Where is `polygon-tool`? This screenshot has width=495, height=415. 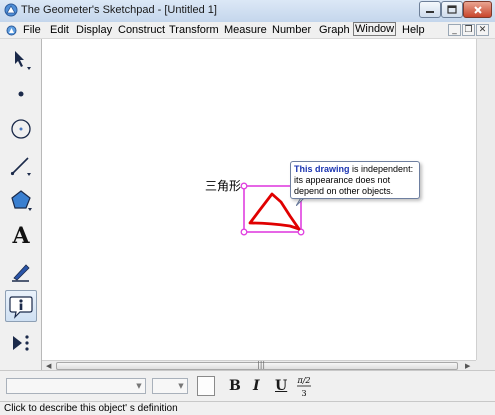 polygon-tool is located at coordinates (21, 200).